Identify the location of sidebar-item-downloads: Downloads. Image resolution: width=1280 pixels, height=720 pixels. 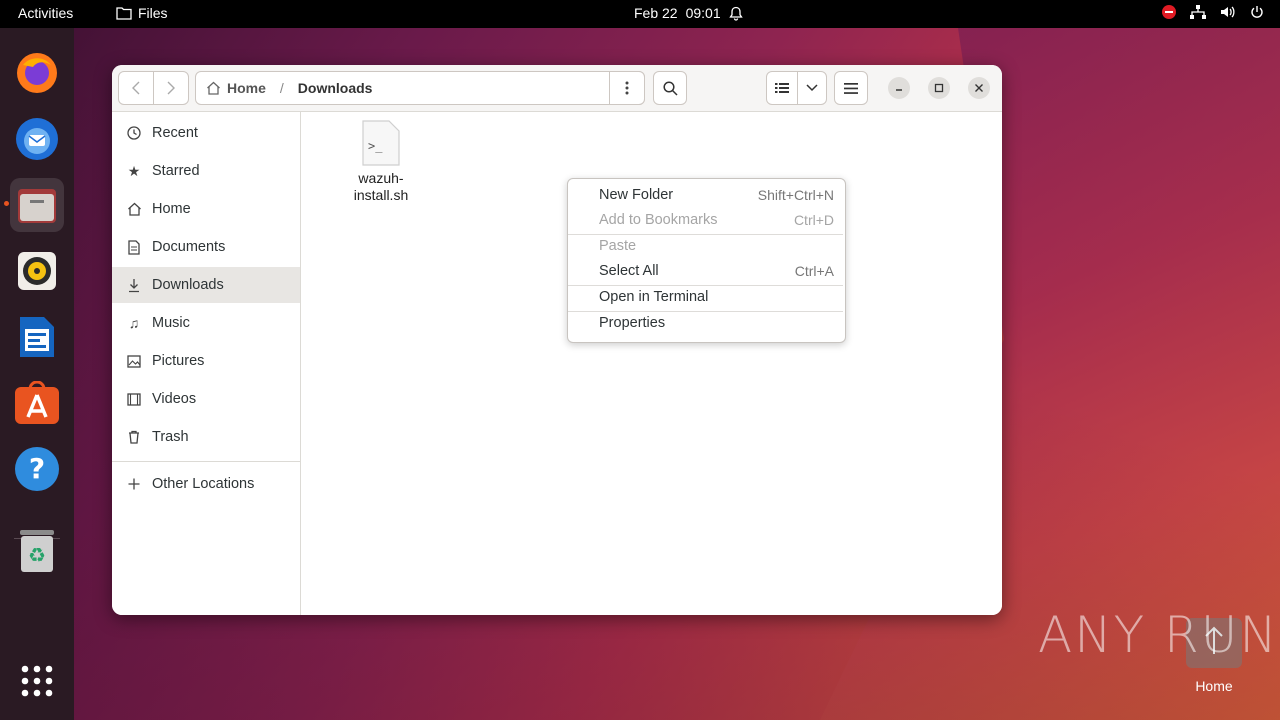
(206, 285).